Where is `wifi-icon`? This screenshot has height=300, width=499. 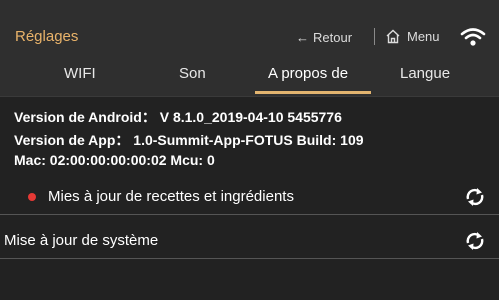
wifi-icon is located at coordinates (473, 37).